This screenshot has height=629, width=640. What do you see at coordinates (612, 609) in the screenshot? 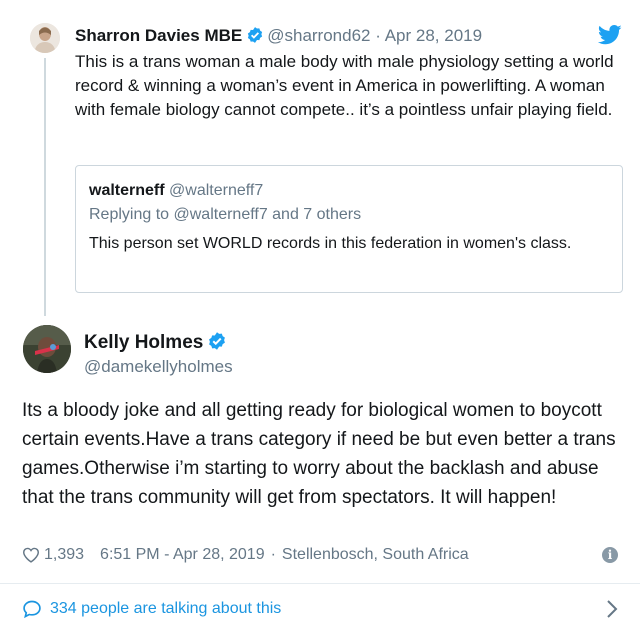
I see `chevron-right-icon` at bounding box center [612, 609].